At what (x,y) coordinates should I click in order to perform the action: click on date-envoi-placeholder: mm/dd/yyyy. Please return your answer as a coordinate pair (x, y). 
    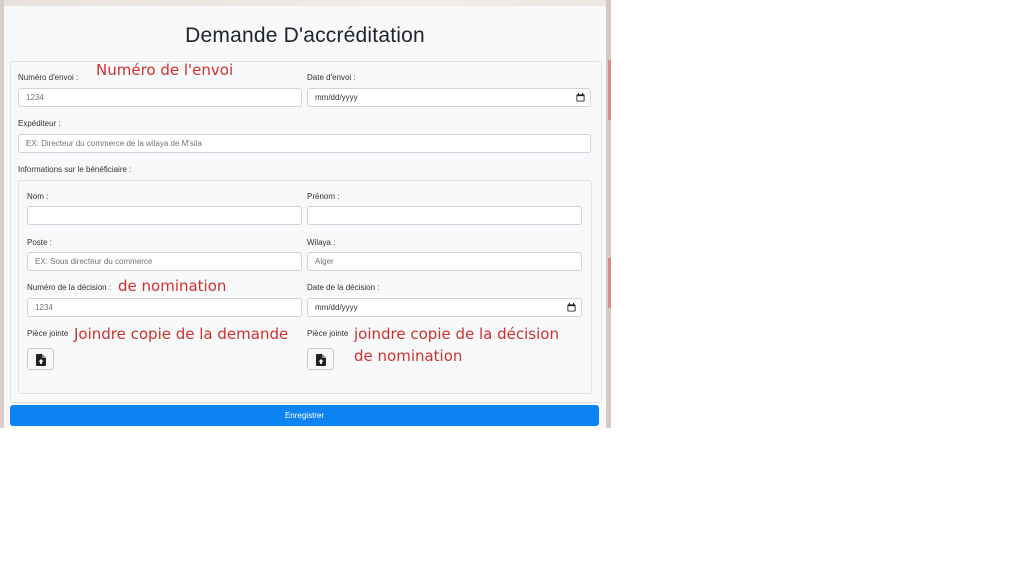
    Looking at the image, I should click on (336, 97).